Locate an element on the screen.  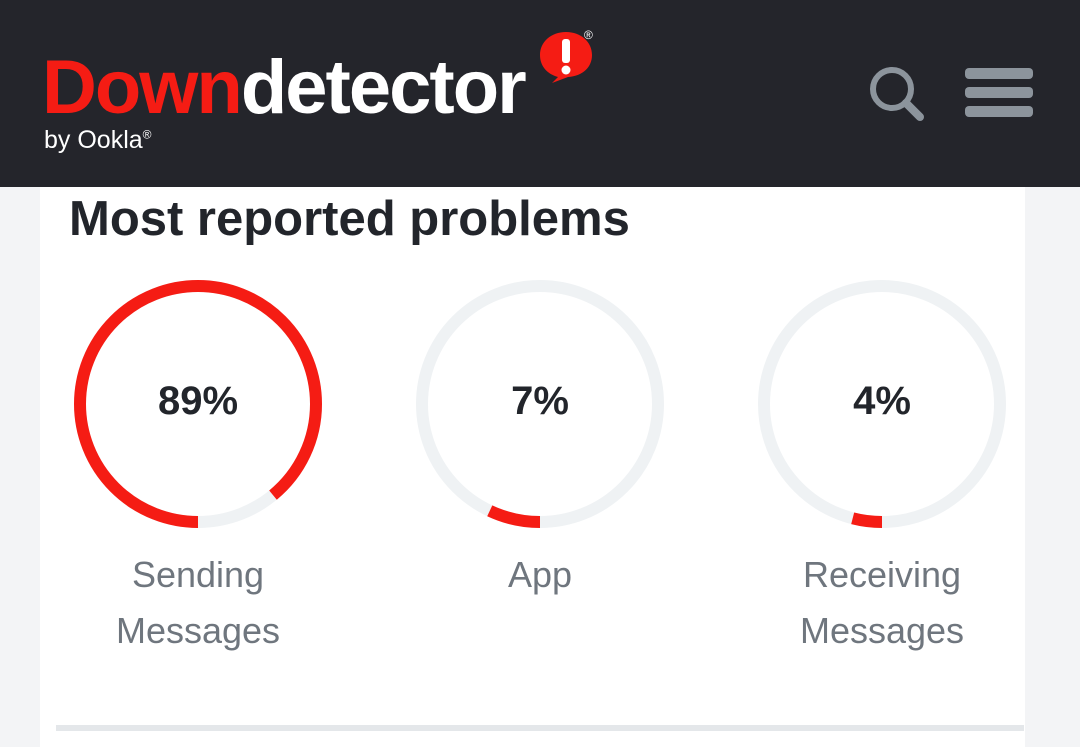
problem-item: 7% App is located at coordinates (540, 469).